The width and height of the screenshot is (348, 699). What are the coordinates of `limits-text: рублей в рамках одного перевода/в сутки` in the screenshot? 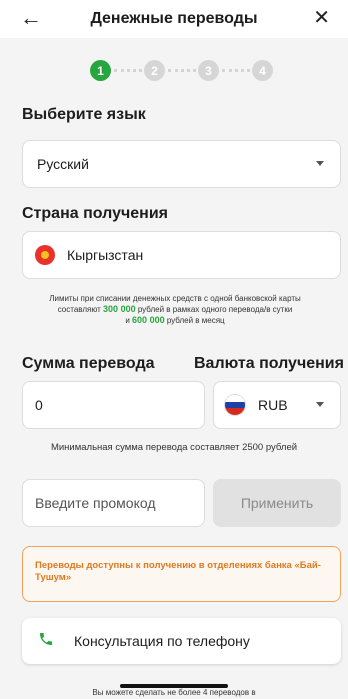 It's located at (214, 309).